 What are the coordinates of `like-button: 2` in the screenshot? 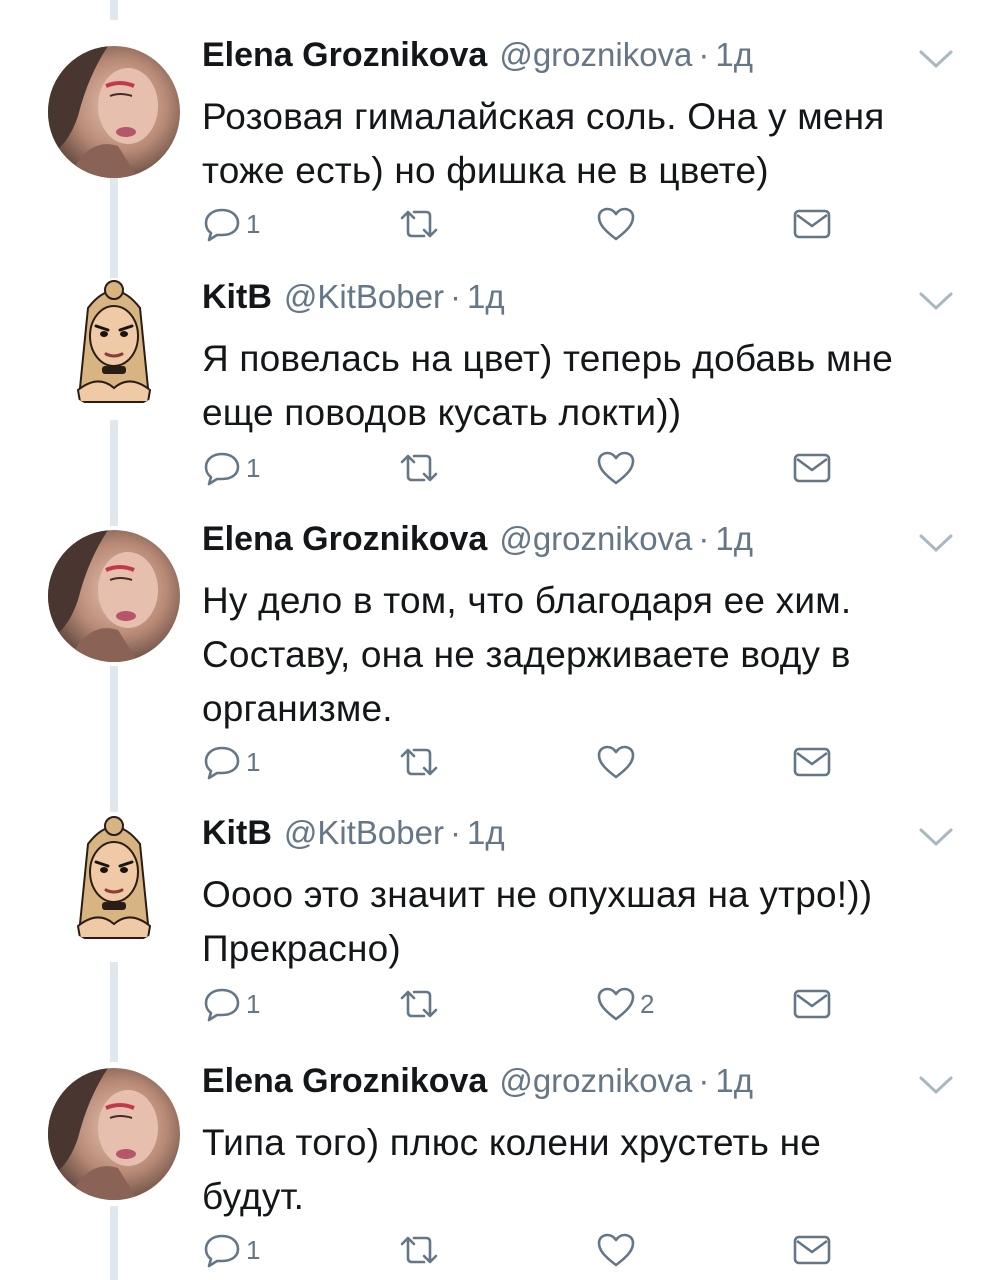 It's located at (625, 1004).